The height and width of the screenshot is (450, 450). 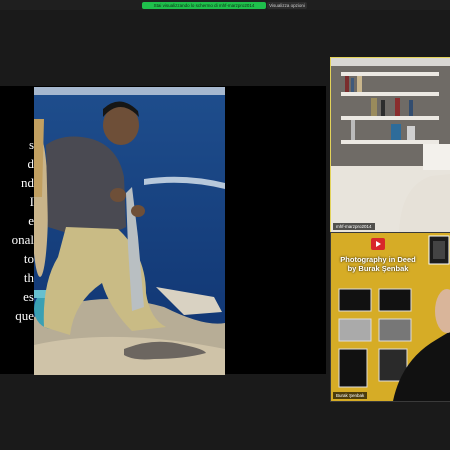 What do you see at coordinates (28, 258) in the screenshot?
I see `slide-text-line: to` at bounding box center [28, 258].